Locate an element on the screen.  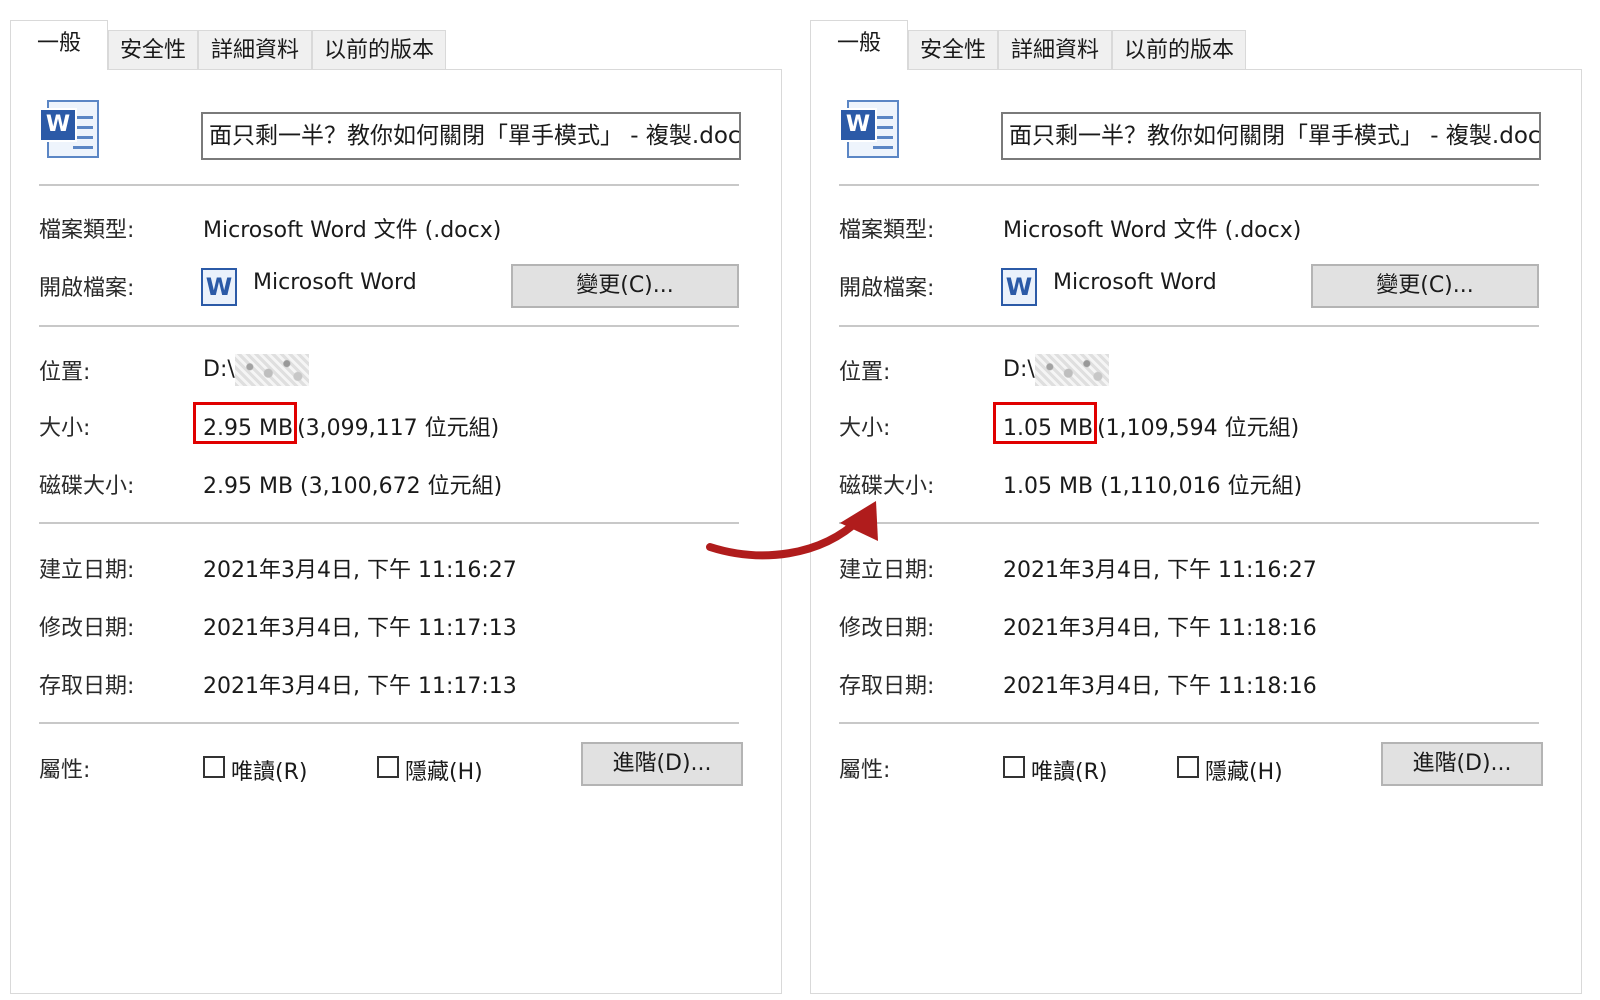
size-on-disk-value: 2.95 MB (3,100,672 位元組) is located at coordinates (353, 486).